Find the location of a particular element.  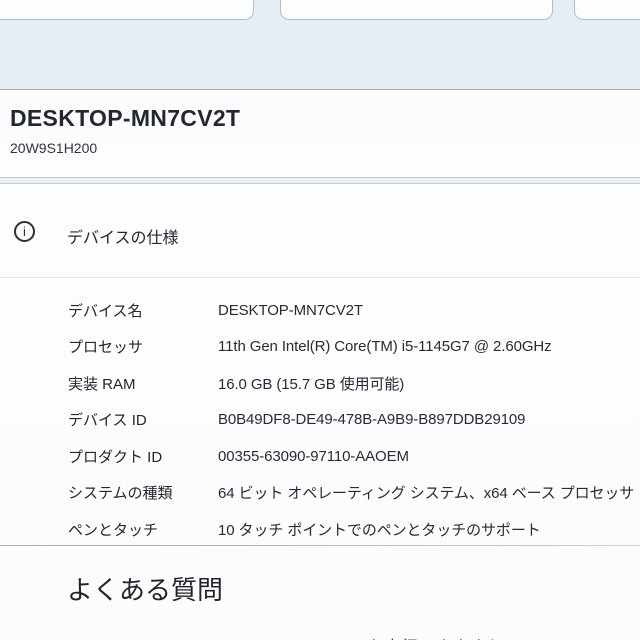

card-divider is located at coordinates (320, 180).